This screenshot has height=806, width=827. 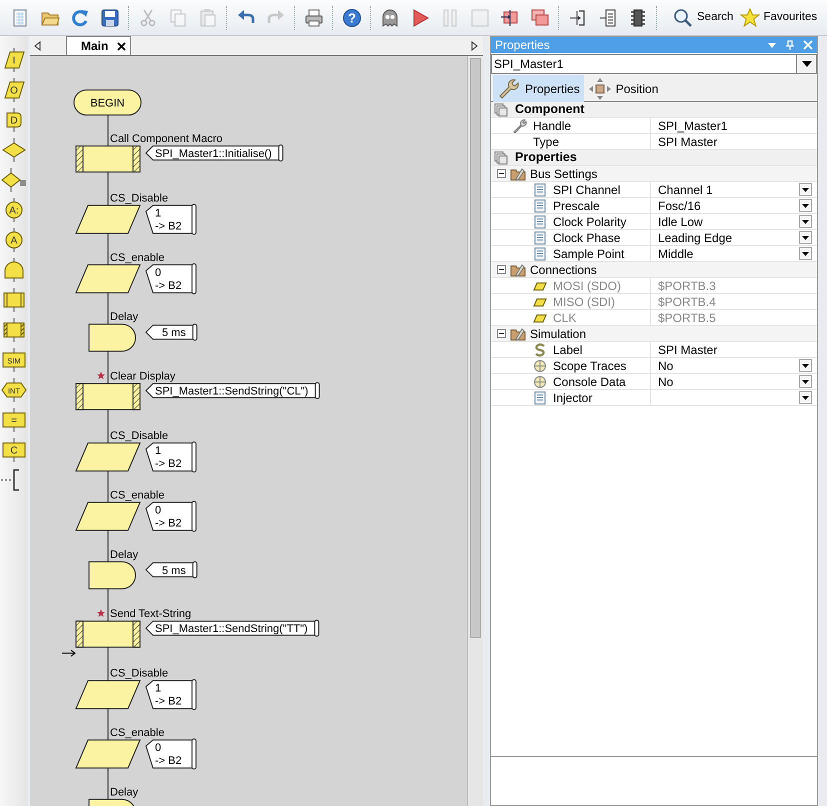 What do you see at coordinates (166, 139) in the screenshot?
I see `step-label: Call Component Macro` at bounding box center [166, 139].